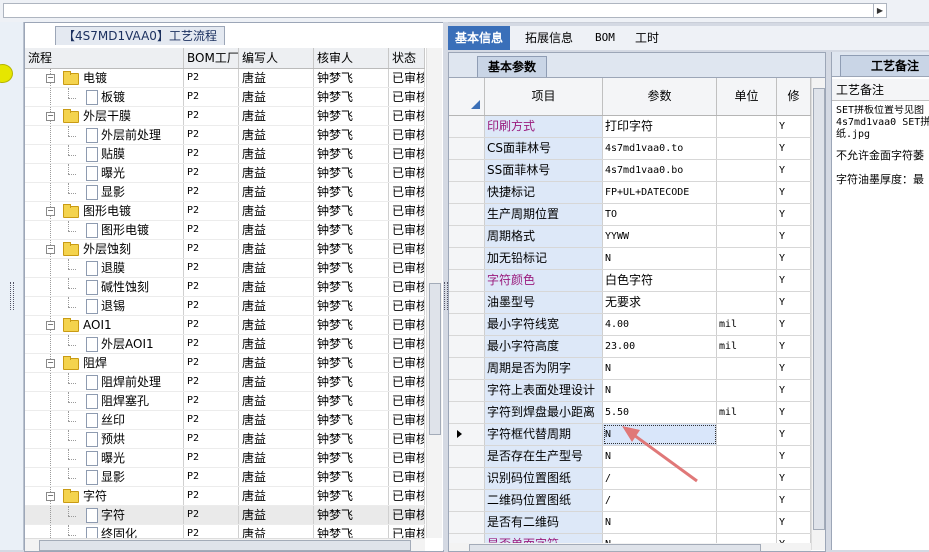  I want to click on param-row: 字符上表面处理设计 N Y, so click(630, 391).